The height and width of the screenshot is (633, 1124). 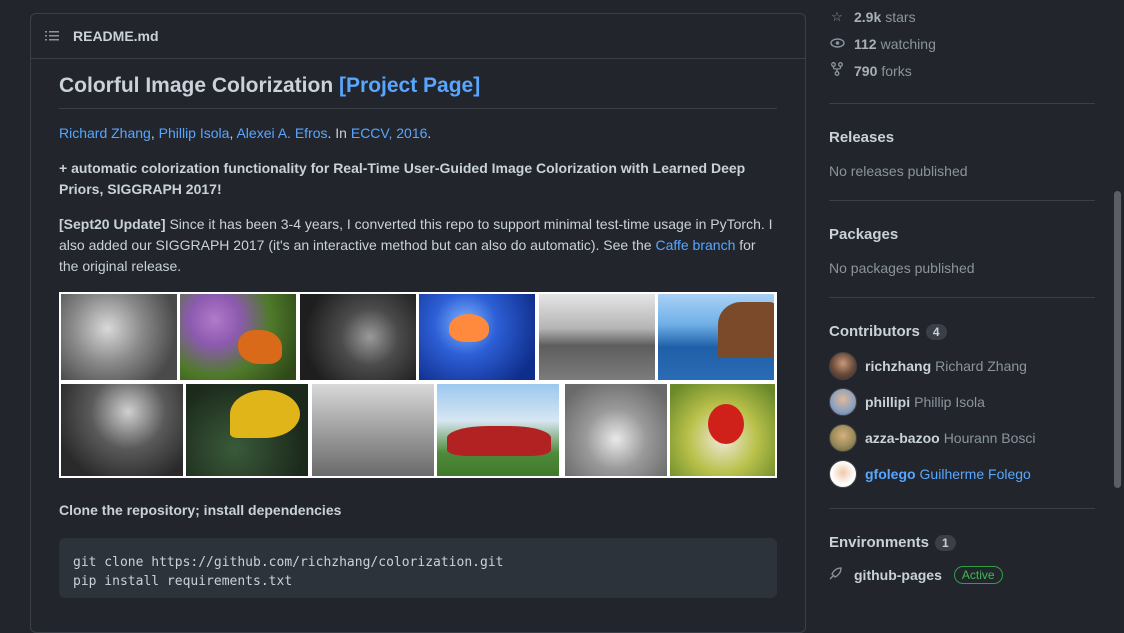 I want to click on jellyfish-color-image, so click(x=477, y=337).